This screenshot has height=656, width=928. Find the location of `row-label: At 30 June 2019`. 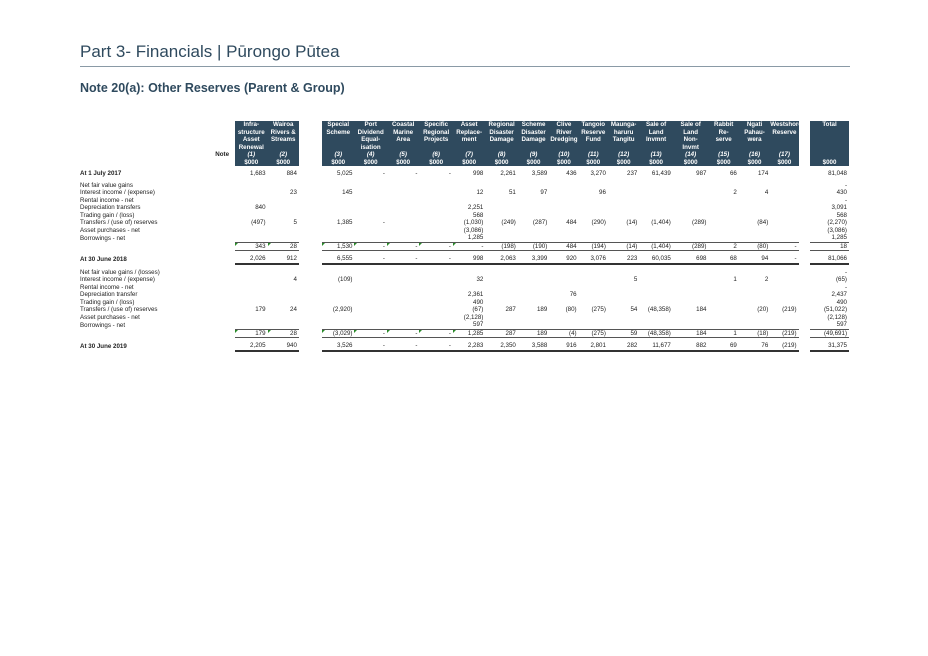

row-label: At 30 June 2019 is located at coordinates (103, 346).